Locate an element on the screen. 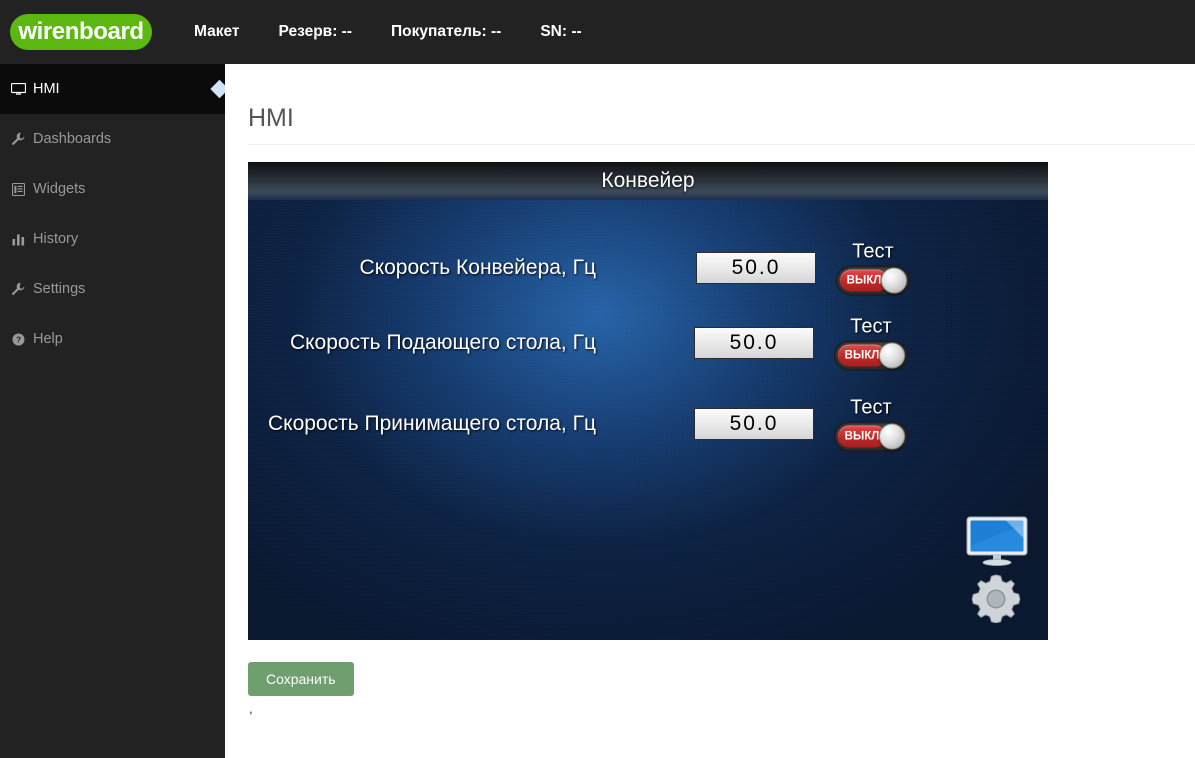 The height and width of the screenshot is (758, 1195). save-button: Сохранить is located at coordinates (301, 679).